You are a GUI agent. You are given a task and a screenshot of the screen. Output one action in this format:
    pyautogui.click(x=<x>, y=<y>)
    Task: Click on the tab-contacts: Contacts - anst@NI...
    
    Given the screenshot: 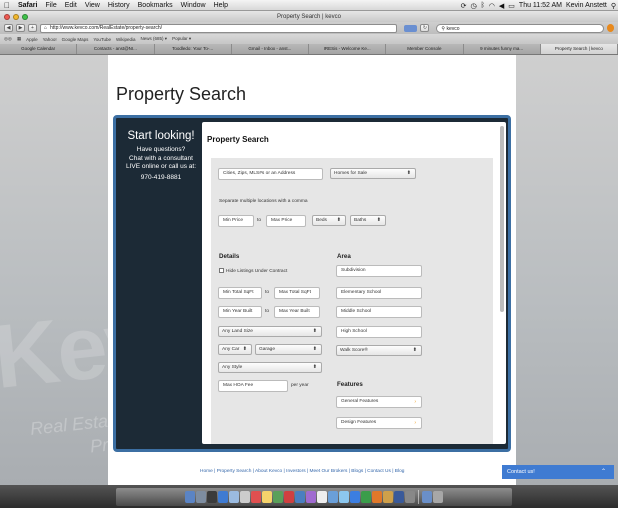 What is the action you would take?
    pyautogui.click(x=116, y=49)
    